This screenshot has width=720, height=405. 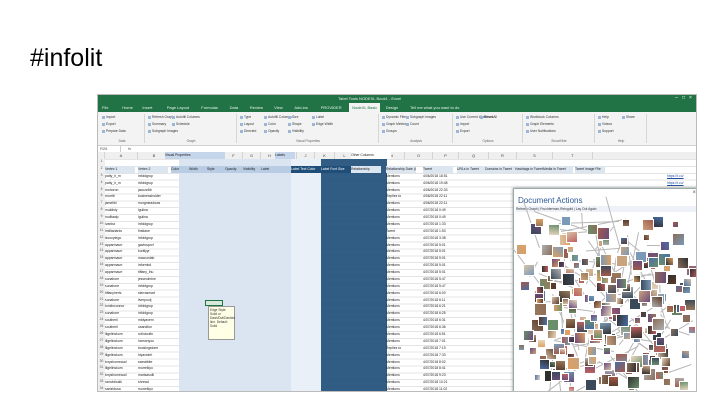 I want to click on ribbon-item-visibility: Visibility, so click(x=296, y=131).